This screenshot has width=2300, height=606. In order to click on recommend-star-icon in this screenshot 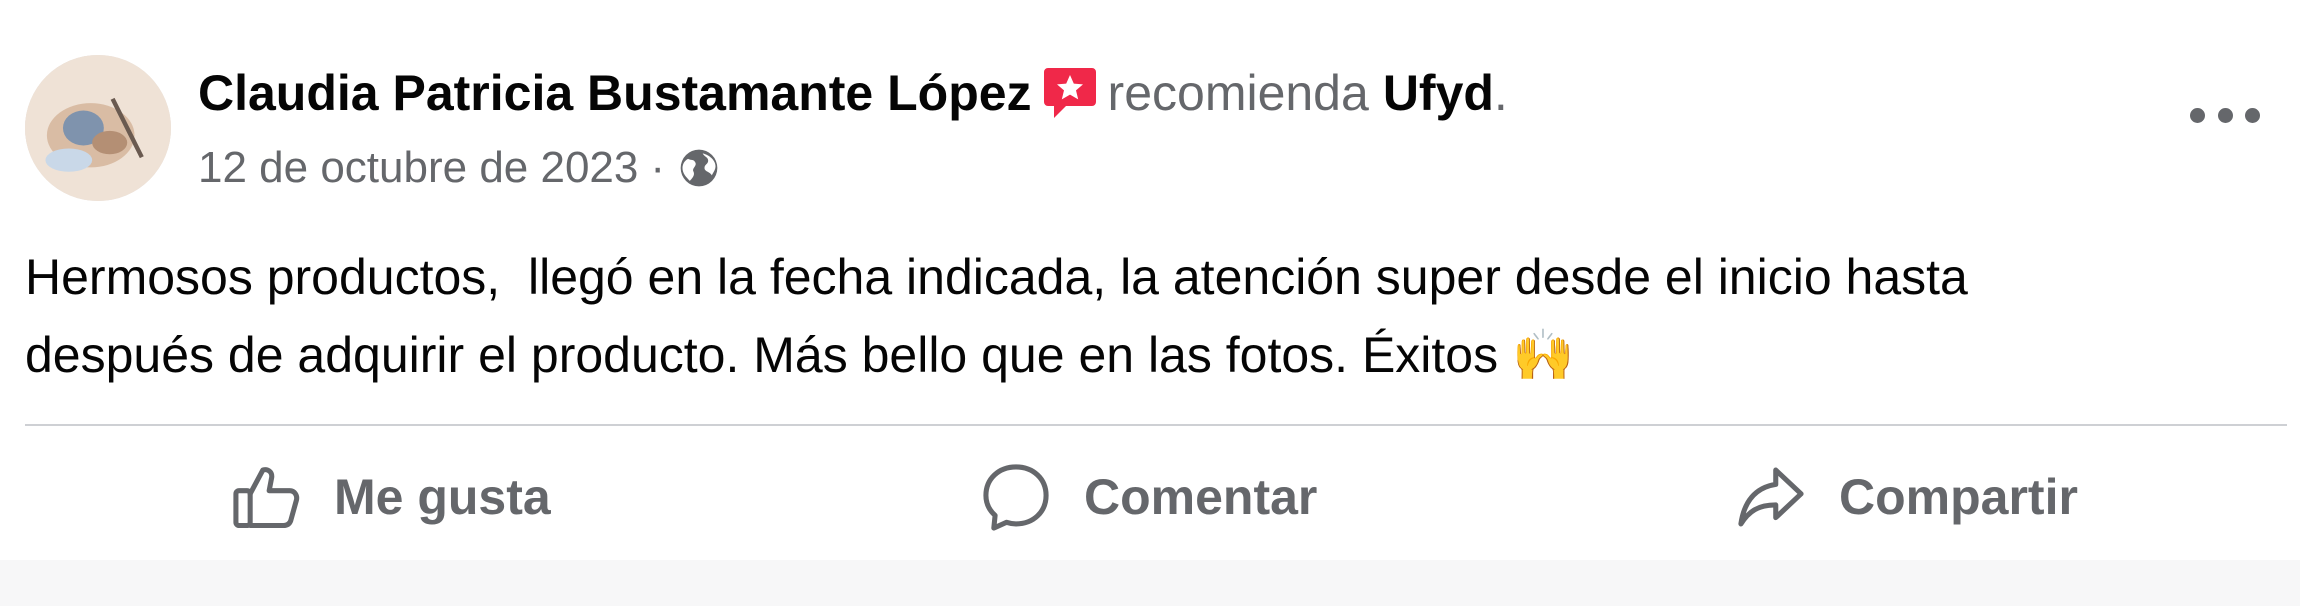, I will do `click(1070, 93)`.